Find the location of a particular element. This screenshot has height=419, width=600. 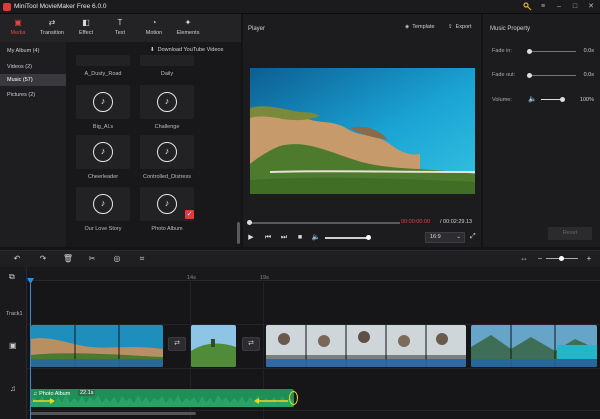

audio-trim-handle is located at coordinates (293, 398).